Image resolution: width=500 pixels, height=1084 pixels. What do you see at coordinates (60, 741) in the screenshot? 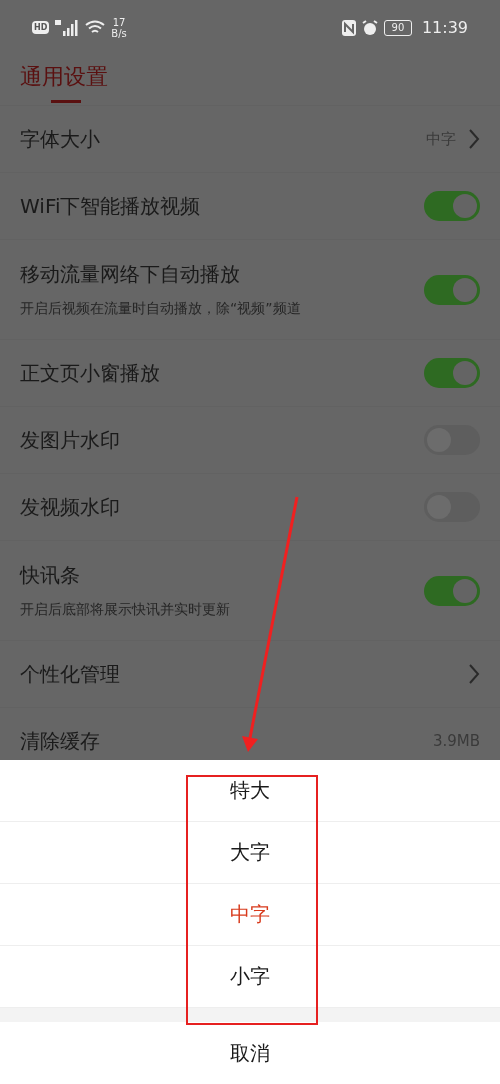
I see `setting-label: 清除缓存` at bounding box center [60, 741].